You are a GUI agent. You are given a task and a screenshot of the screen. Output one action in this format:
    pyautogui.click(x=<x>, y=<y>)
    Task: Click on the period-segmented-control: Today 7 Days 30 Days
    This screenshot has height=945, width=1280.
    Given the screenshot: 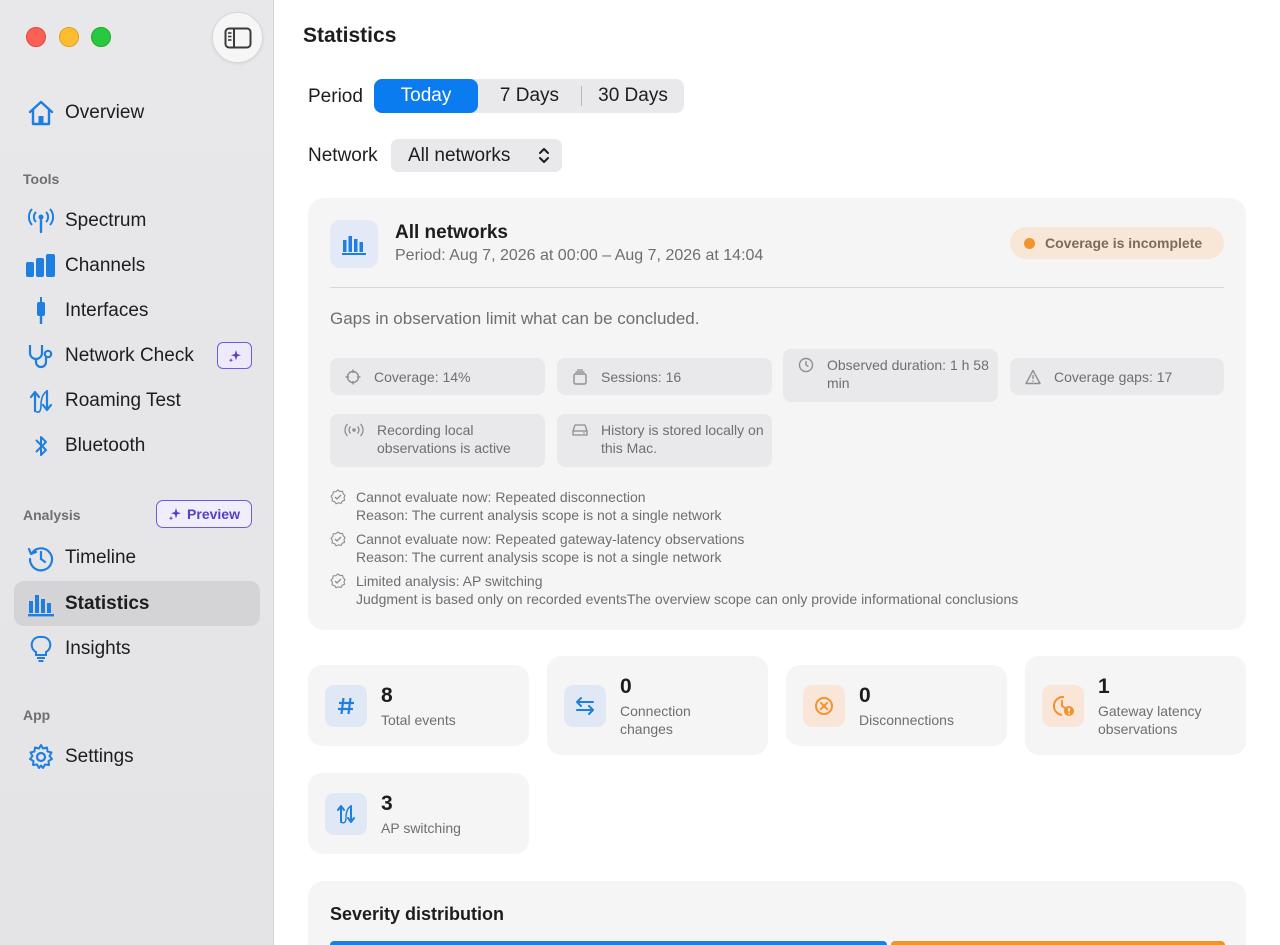 What is the action you would take?
    pyautogui.click(x=529, y=96)
    